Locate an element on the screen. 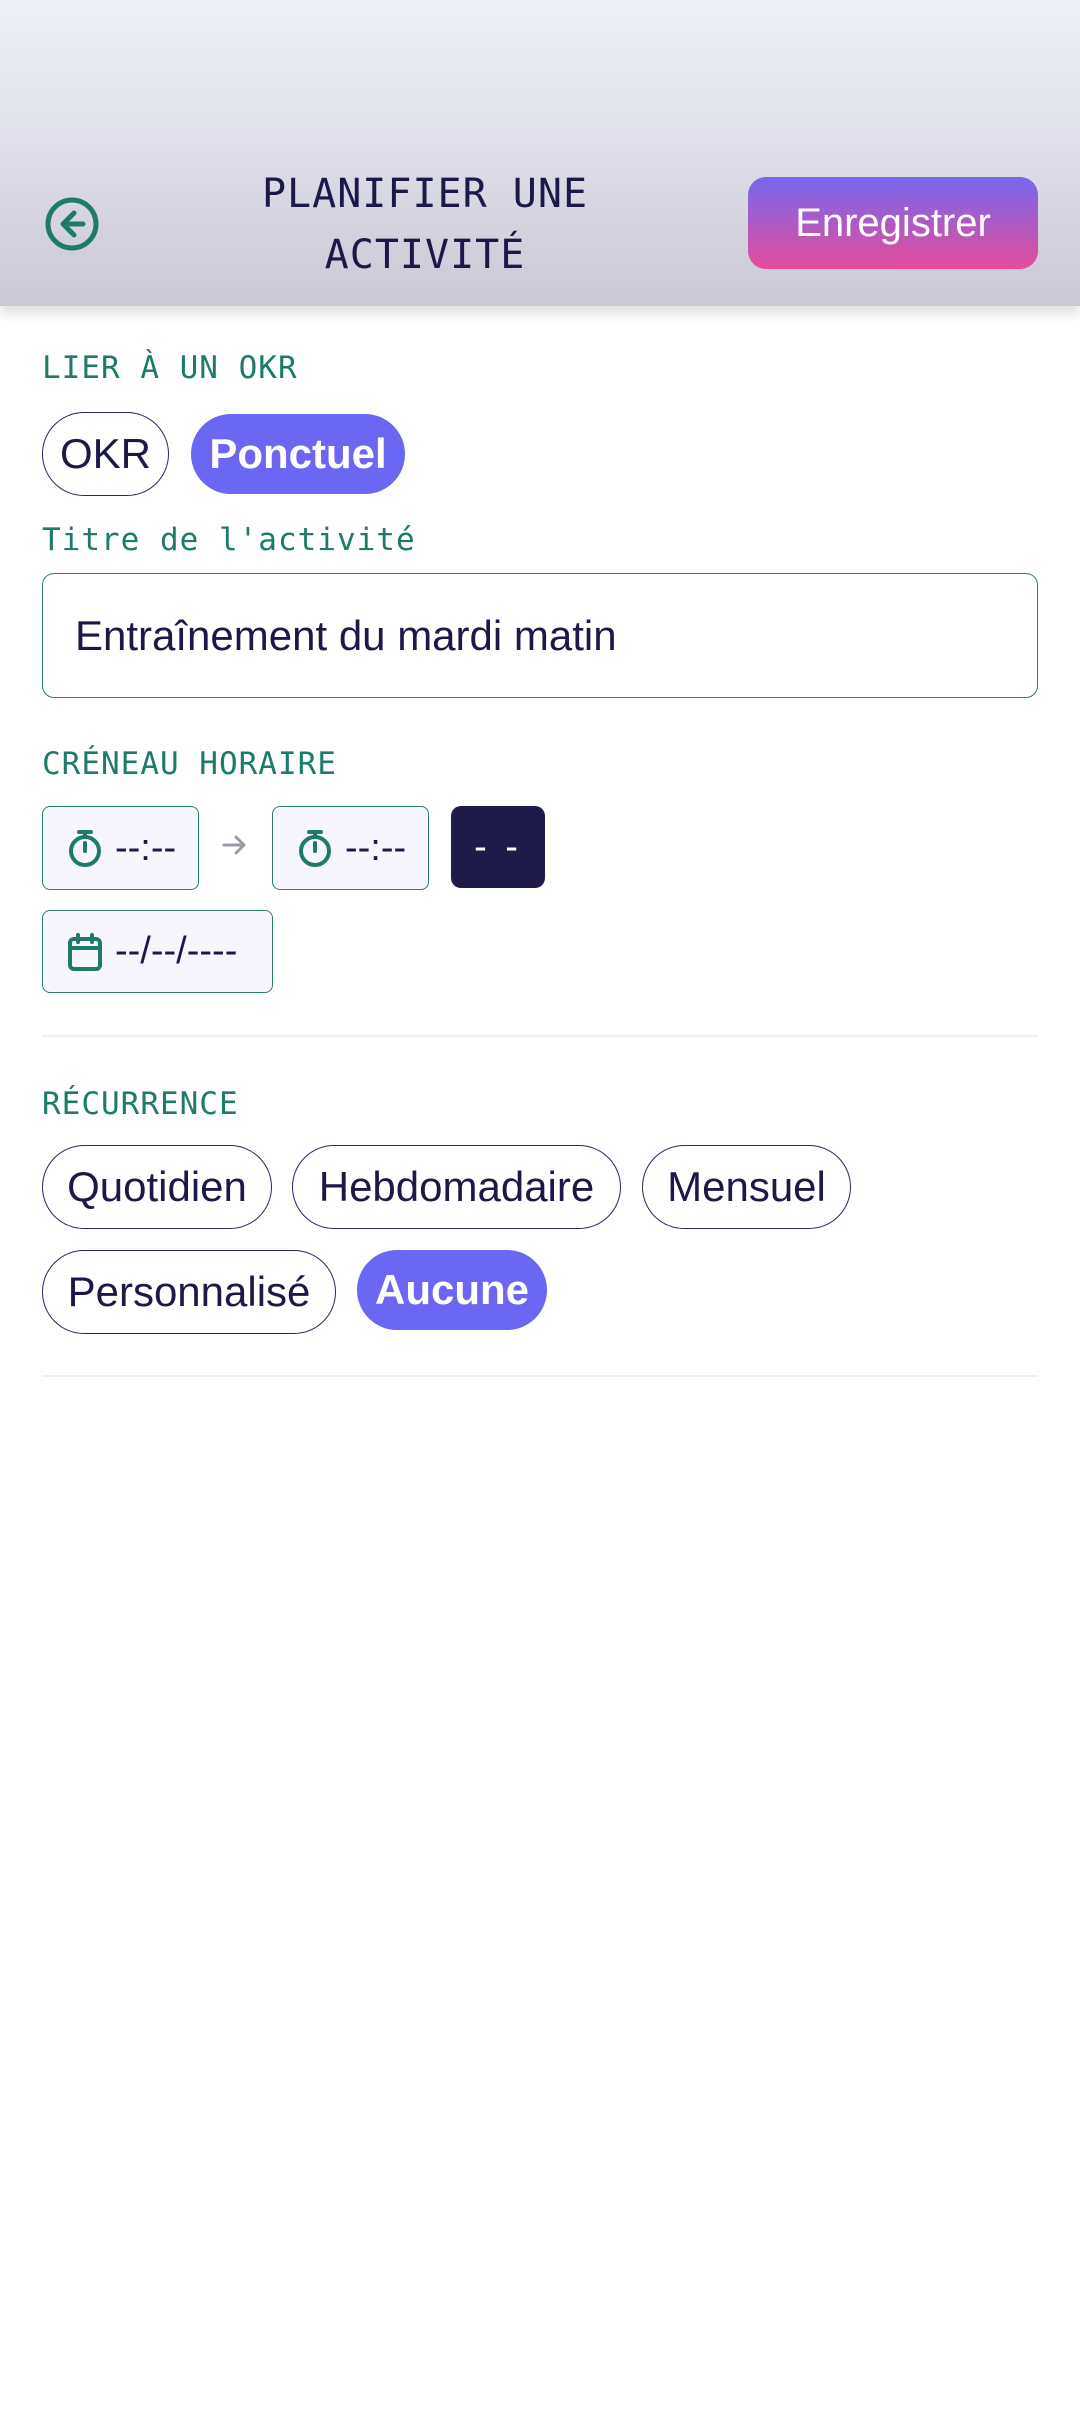 The width and height of the screenshot is (1080, 2424). recurrence-option-aucune: Aucune is located at coordinates (452, 1290).